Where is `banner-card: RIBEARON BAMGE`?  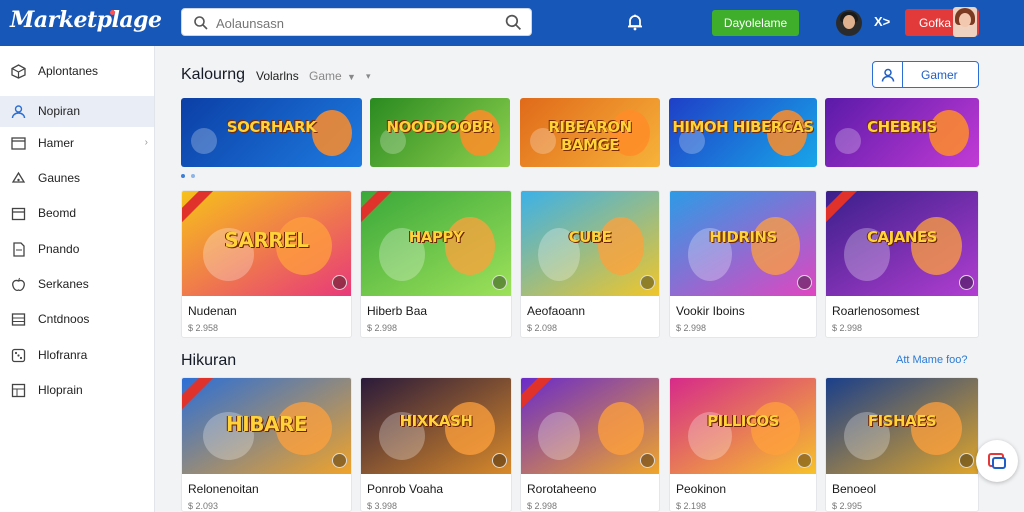 banner-card: RIBEARON BAMGE is located at coordinates (590, 132).